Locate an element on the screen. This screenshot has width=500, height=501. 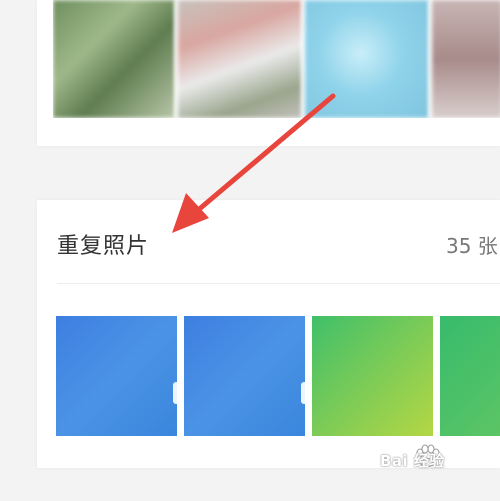
section-title: 重复照片 is located at coordinates (103, 246).